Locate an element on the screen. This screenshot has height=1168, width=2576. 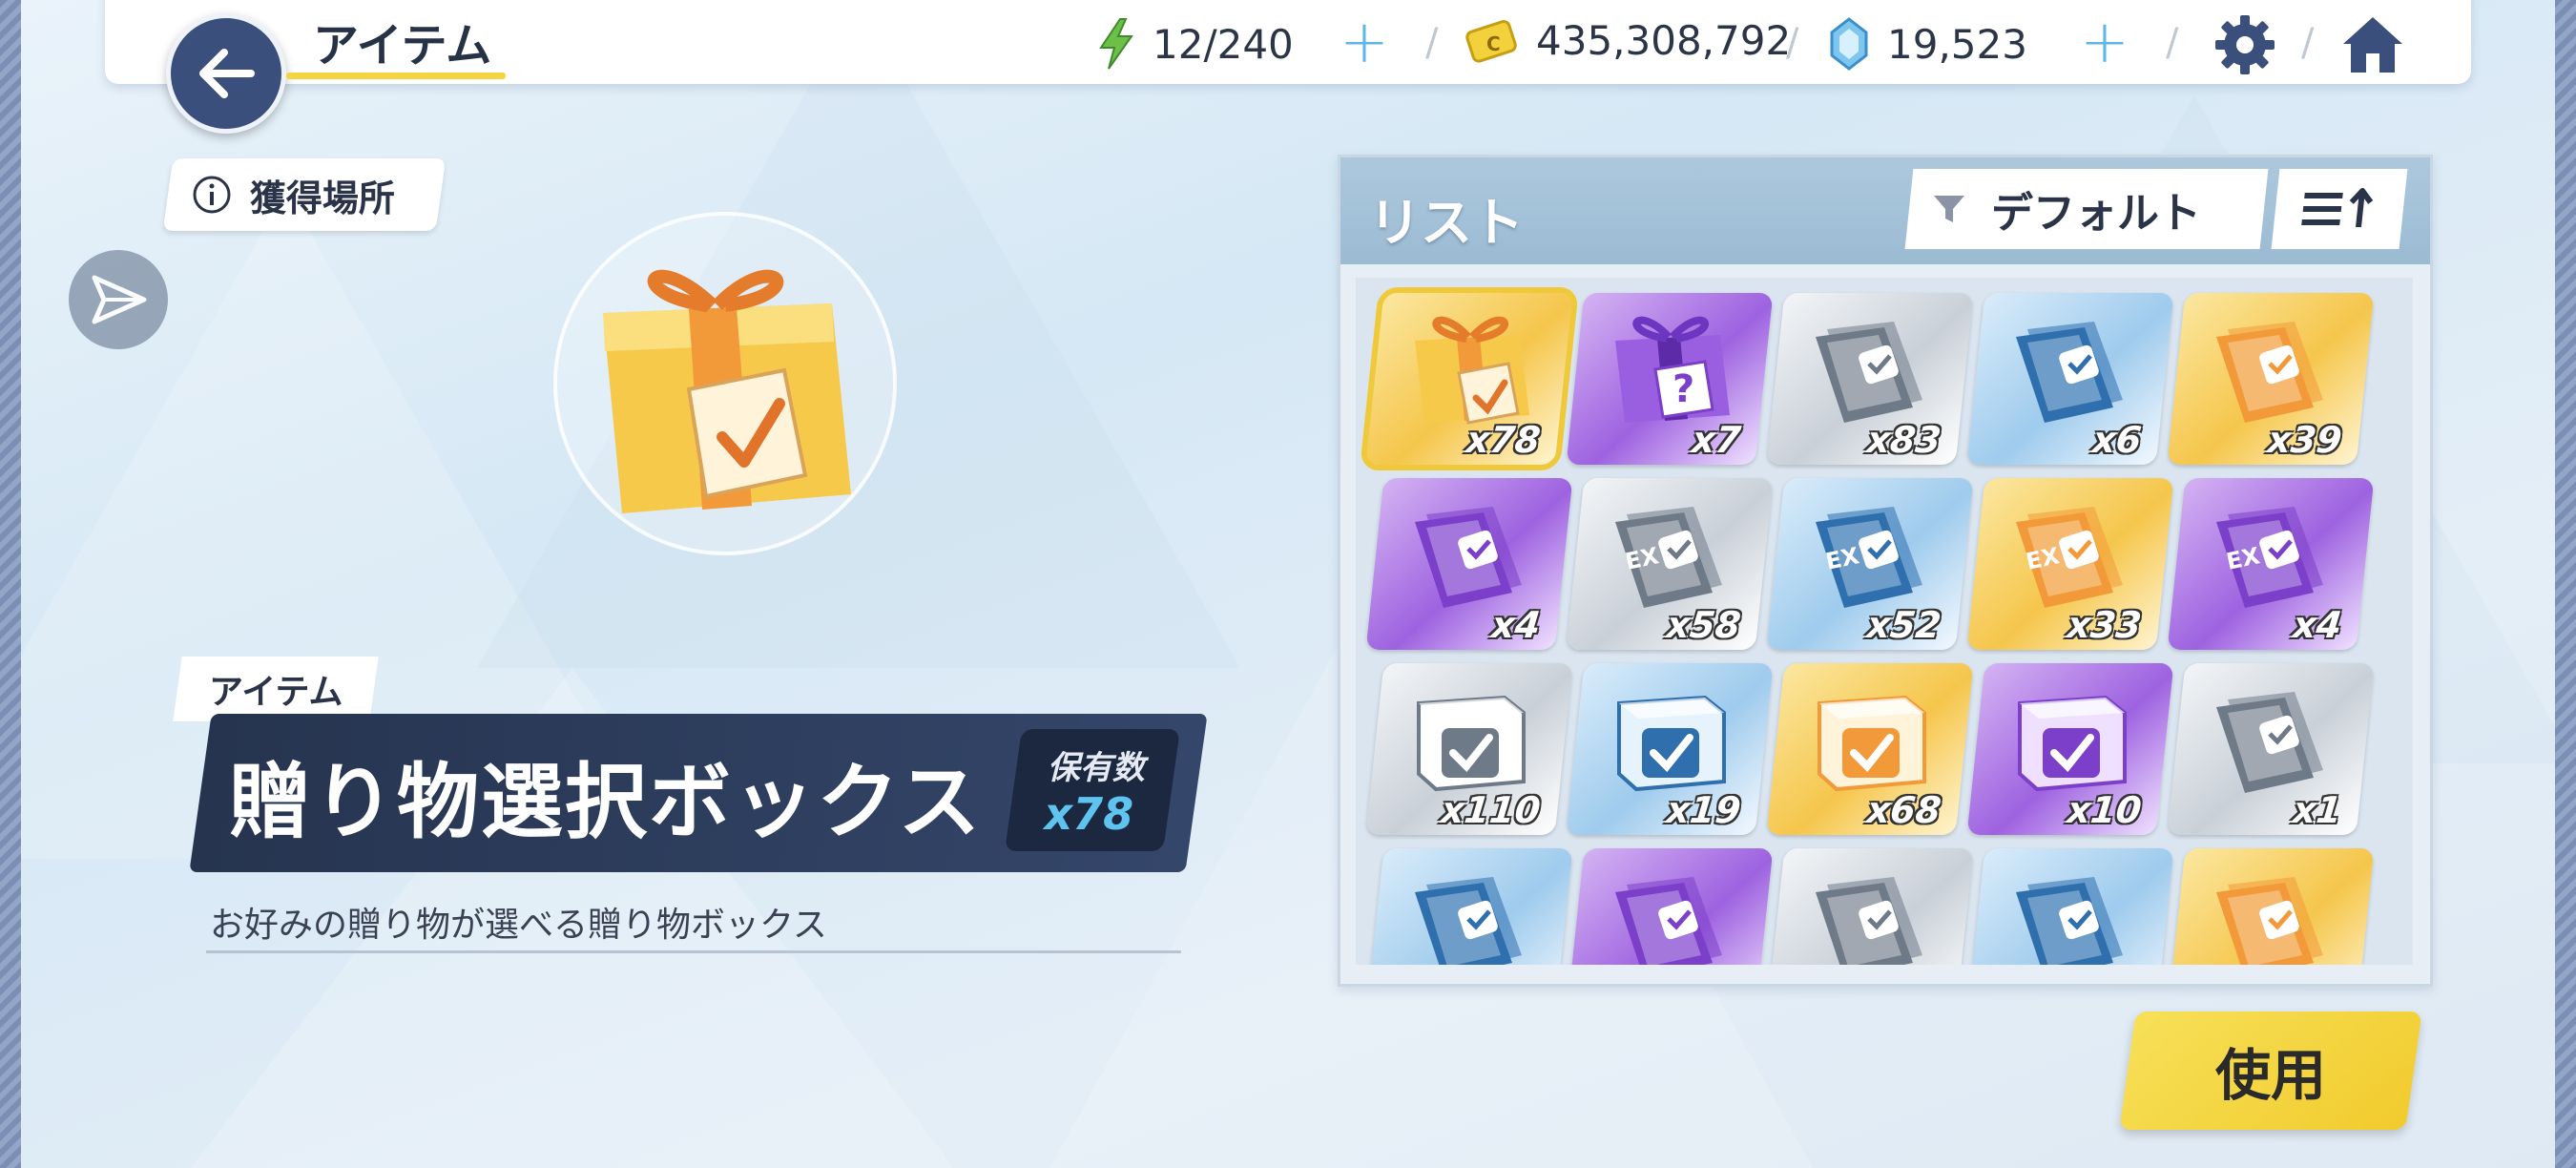
home-button is located at coordinates (2372, 44).